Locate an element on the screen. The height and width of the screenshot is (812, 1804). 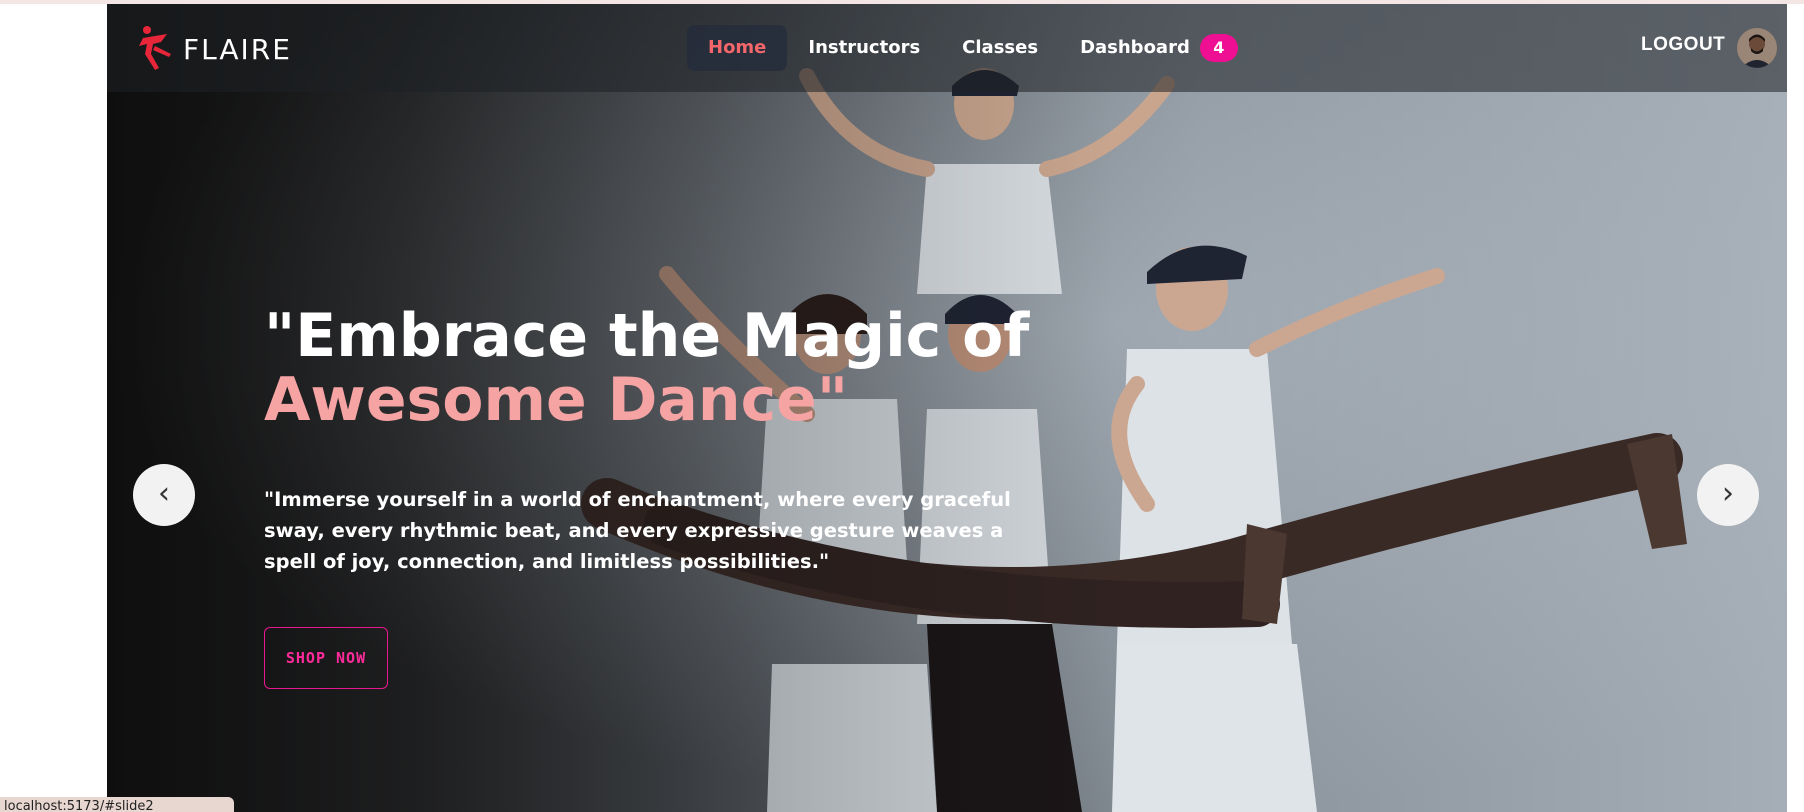
nav-item-label: Home is located at coordinates (737, 47).